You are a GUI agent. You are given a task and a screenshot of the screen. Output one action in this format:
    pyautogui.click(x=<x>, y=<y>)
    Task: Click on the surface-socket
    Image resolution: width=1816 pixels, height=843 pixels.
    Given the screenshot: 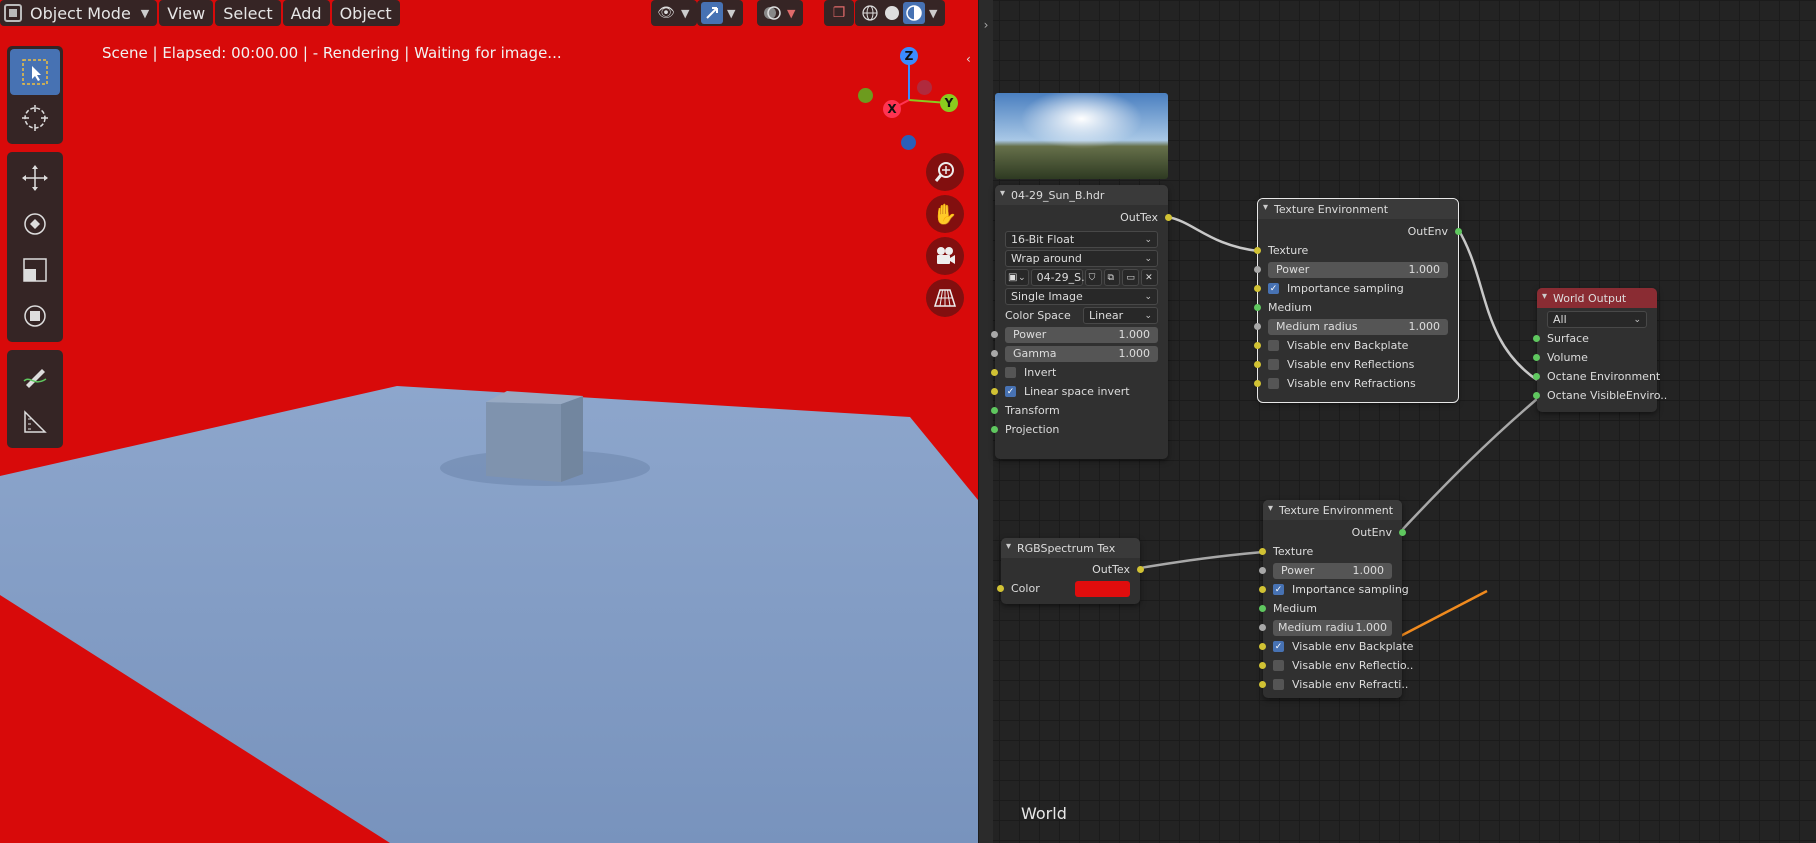 What is the action you would take?
    pyautogui.click(x=1536, y=338)
    